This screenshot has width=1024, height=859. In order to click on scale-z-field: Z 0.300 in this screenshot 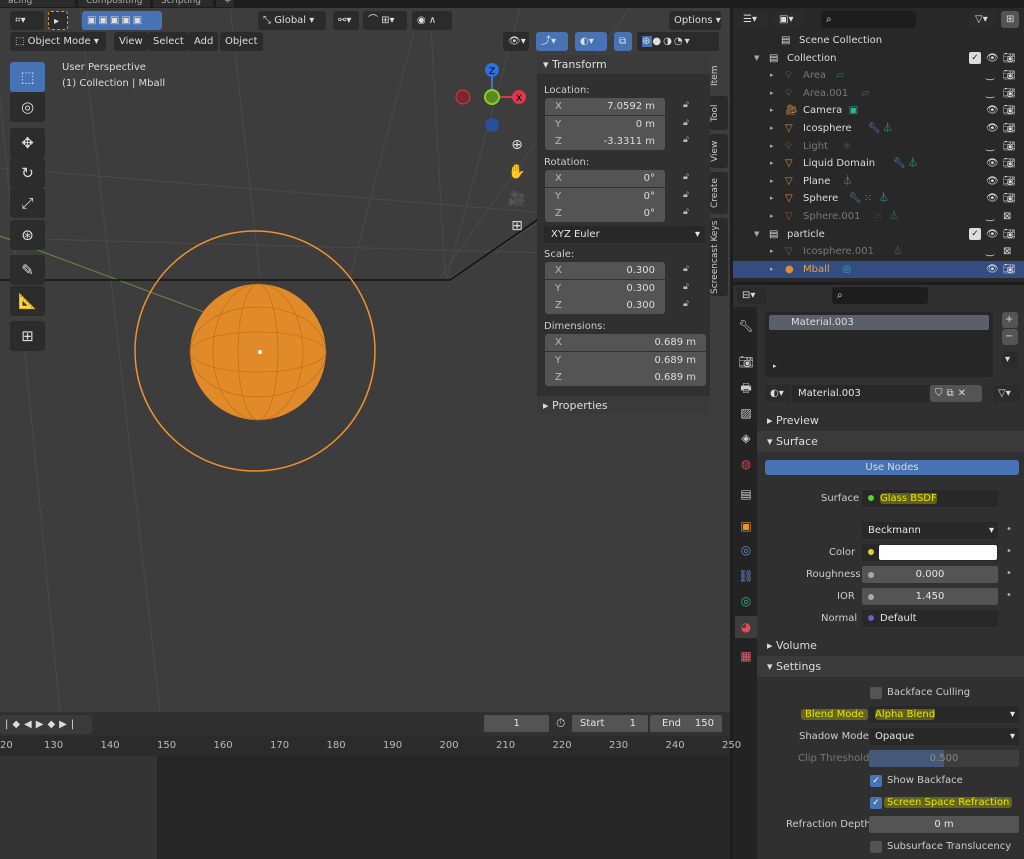, I will do `click(605, 305)`.